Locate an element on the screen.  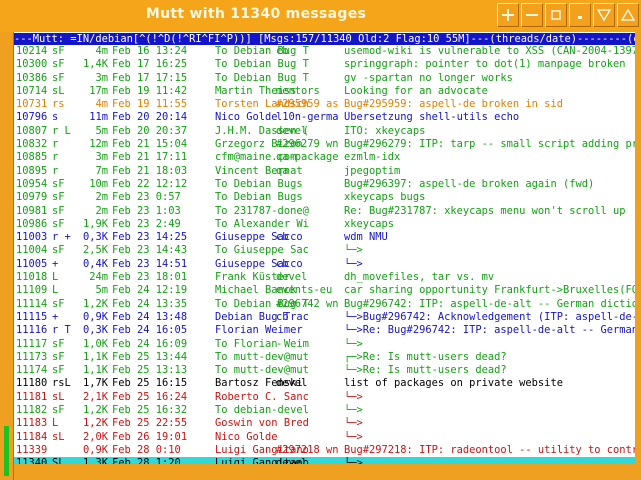
message-number: 11174 is located at coordinates (32, 370).